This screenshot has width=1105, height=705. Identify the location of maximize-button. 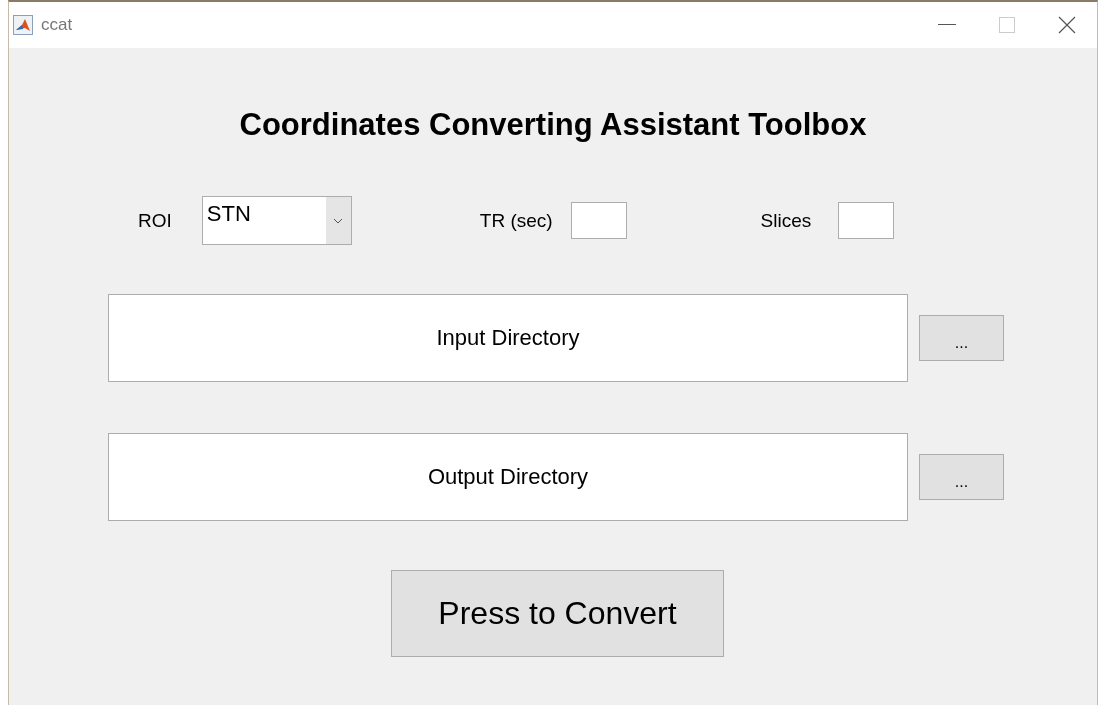
(1007, 25).